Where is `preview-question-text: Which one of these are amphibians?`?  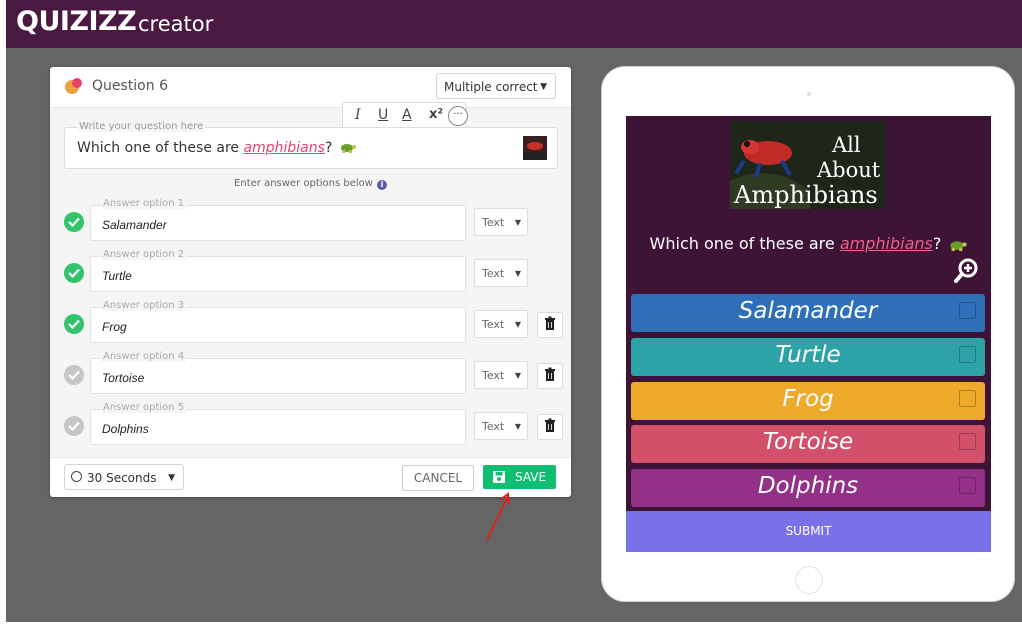 preview-question-text: Which one of these are amphibians? is located at coordinates (808, 243).